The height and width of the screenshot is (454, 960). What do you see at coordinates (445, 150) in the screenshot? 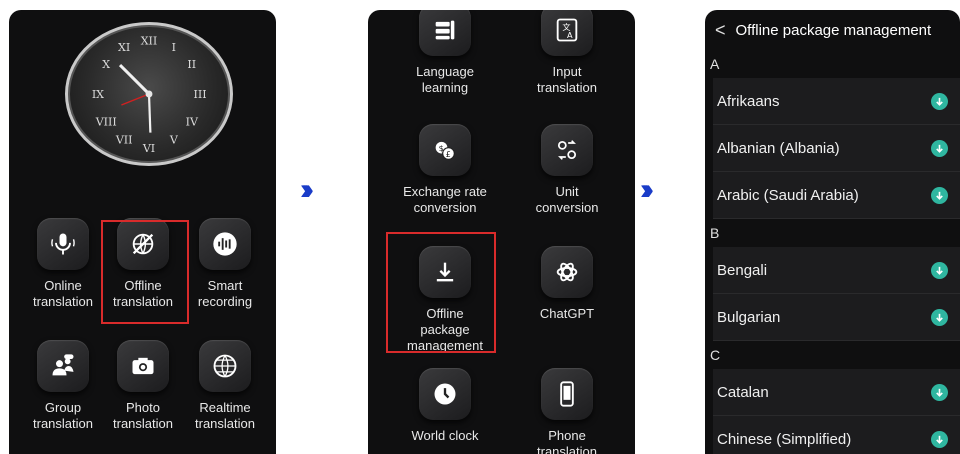
I see `currency-exchange-icon: $ £` at bounding box center [445, 150].